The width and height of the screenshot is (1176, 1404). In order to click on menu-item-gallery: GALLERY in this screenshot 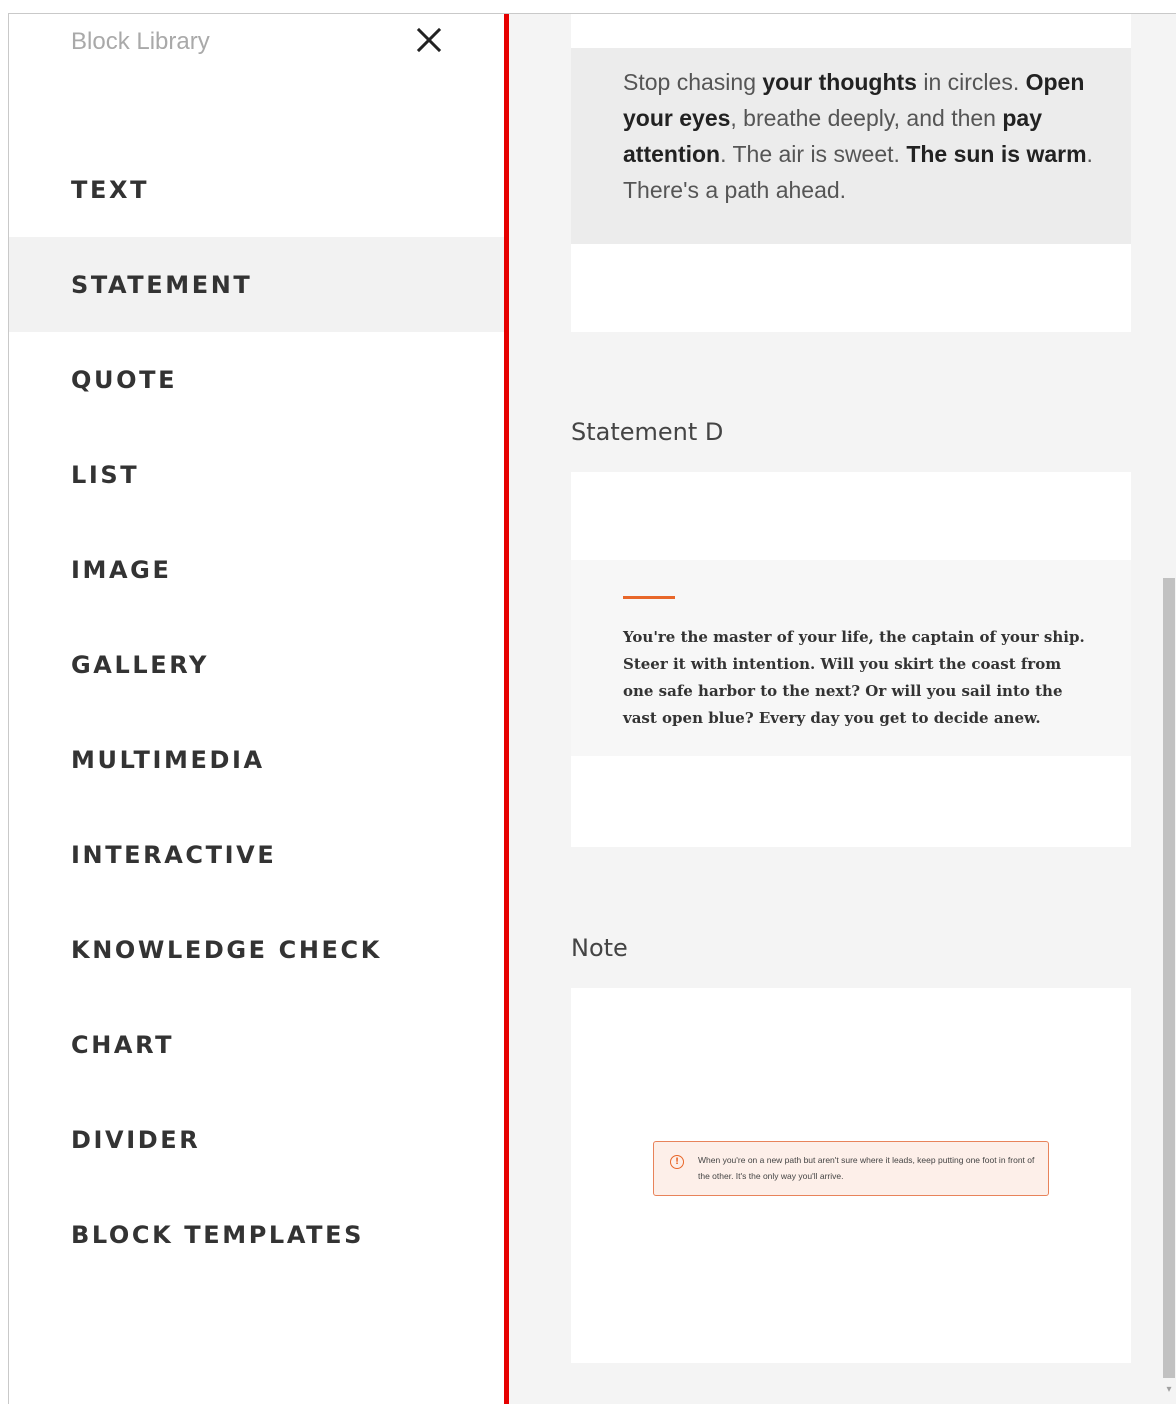, I will do `click(256, 664)`.